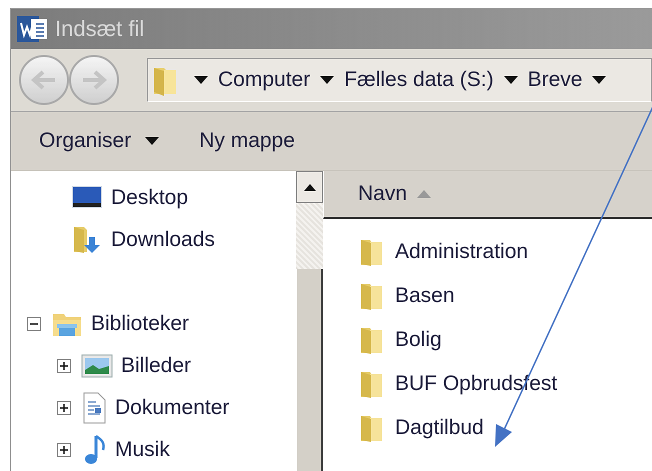 The width and height of the screenshot is (652, 471). I want to click on column-header: Navn, so click(383, 194).